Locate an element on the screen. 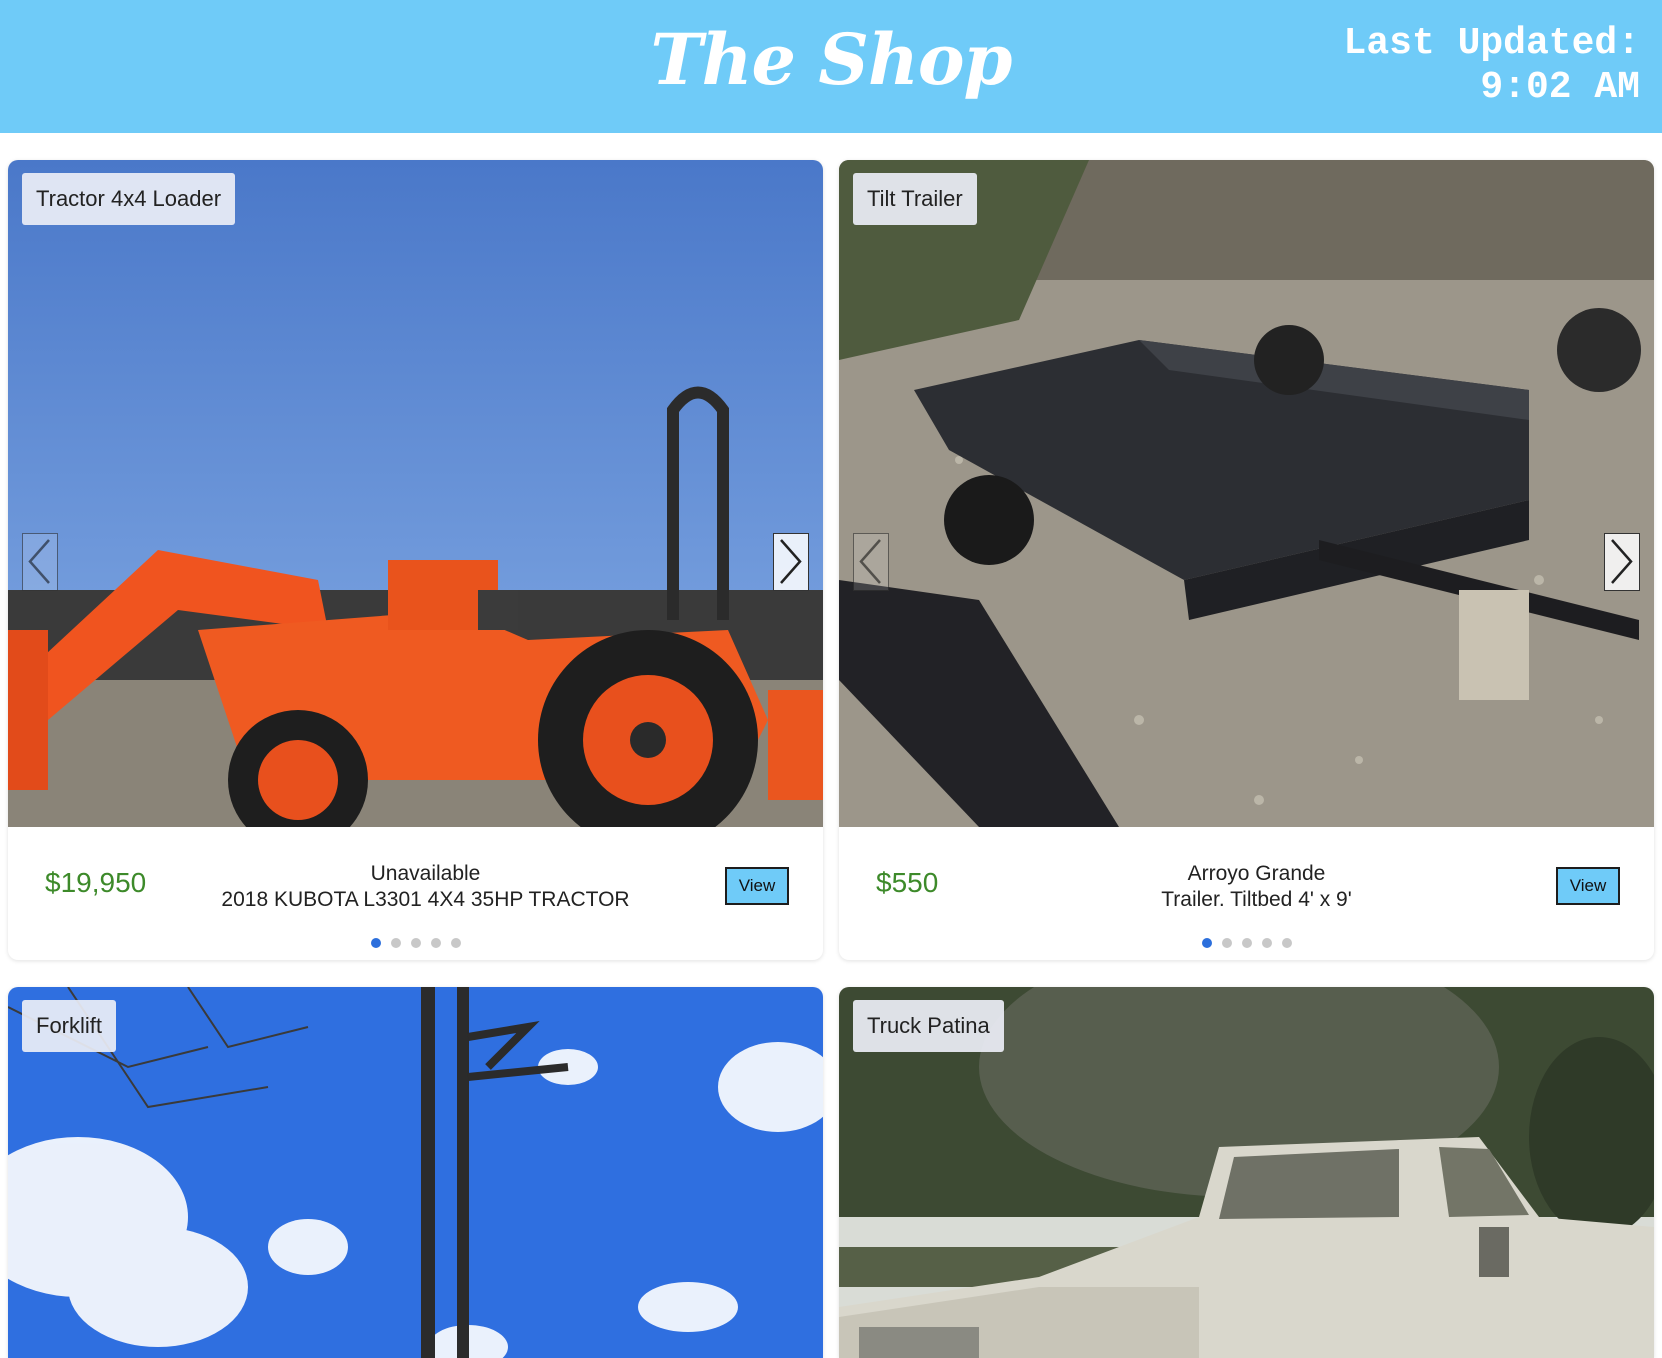 This screenshot has width=1662, height=1358. listing-card: Truck Patina is located at coordinates (1246, 1172).